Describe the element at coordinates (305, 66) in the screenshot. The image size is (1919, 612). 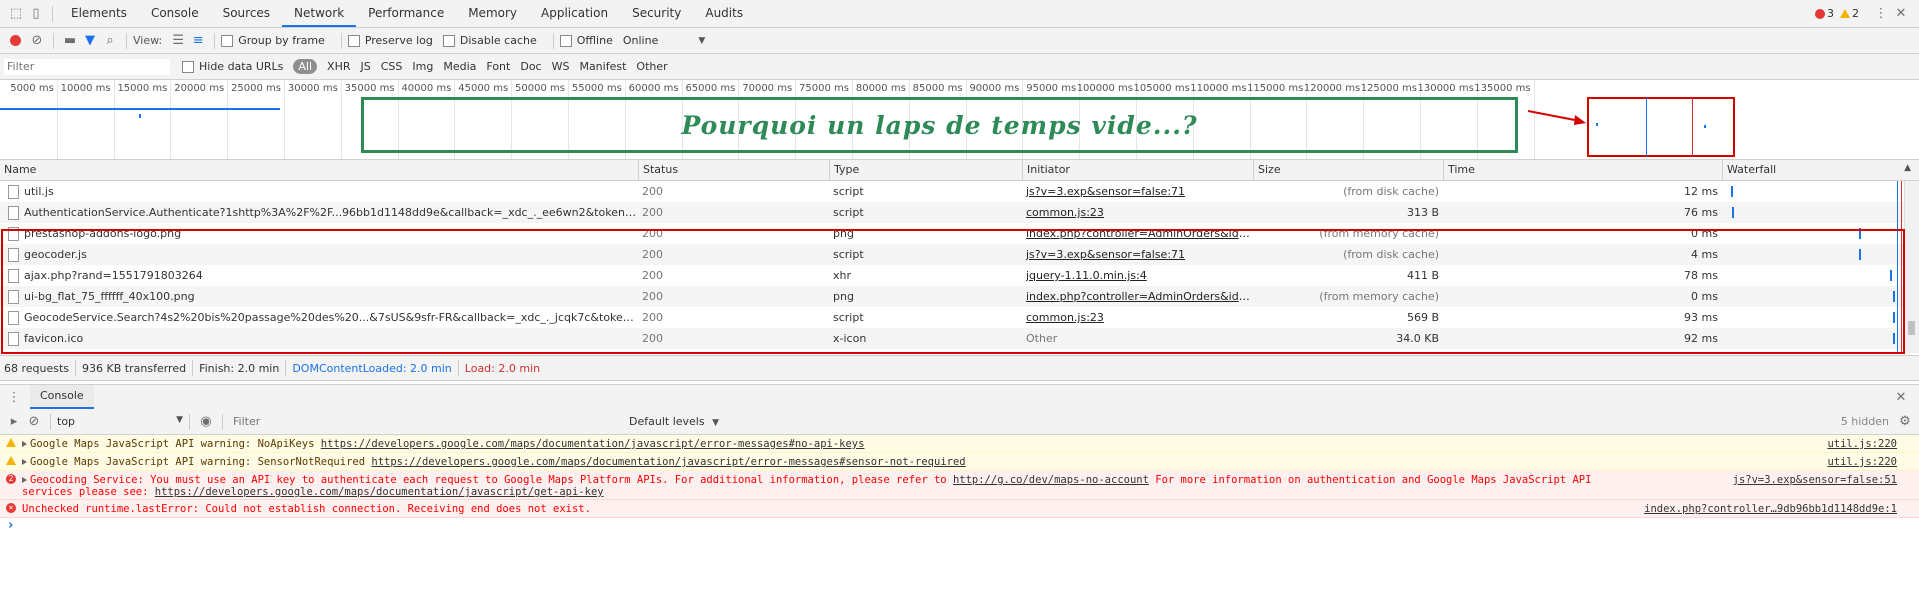
I see `filter-type-all: All` at that location.